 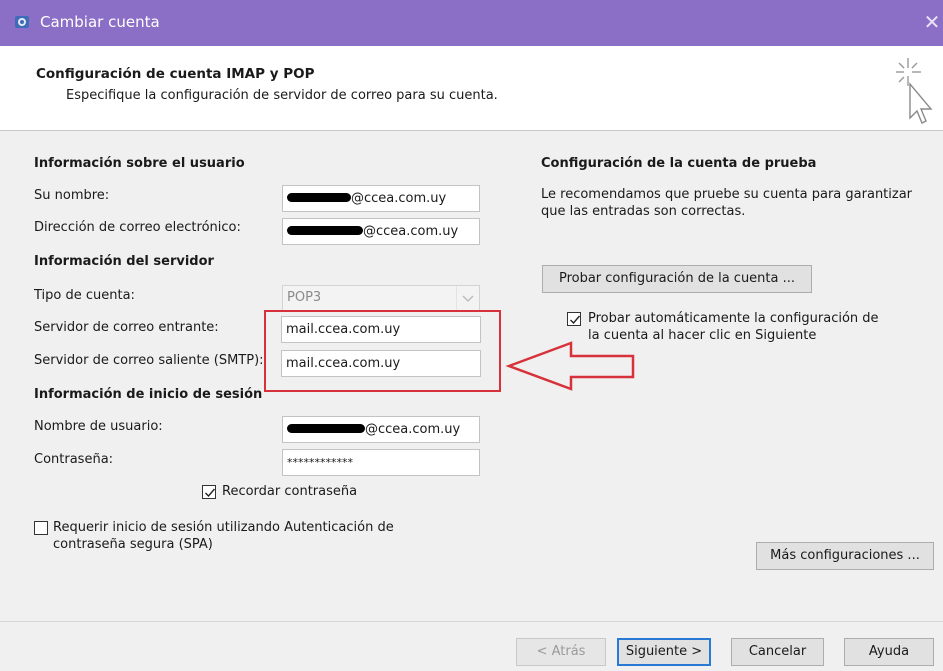 I want to click on auto-test-label-line2: la cuenta al hacer clic en Siguiente, so click(x=702, y=335).